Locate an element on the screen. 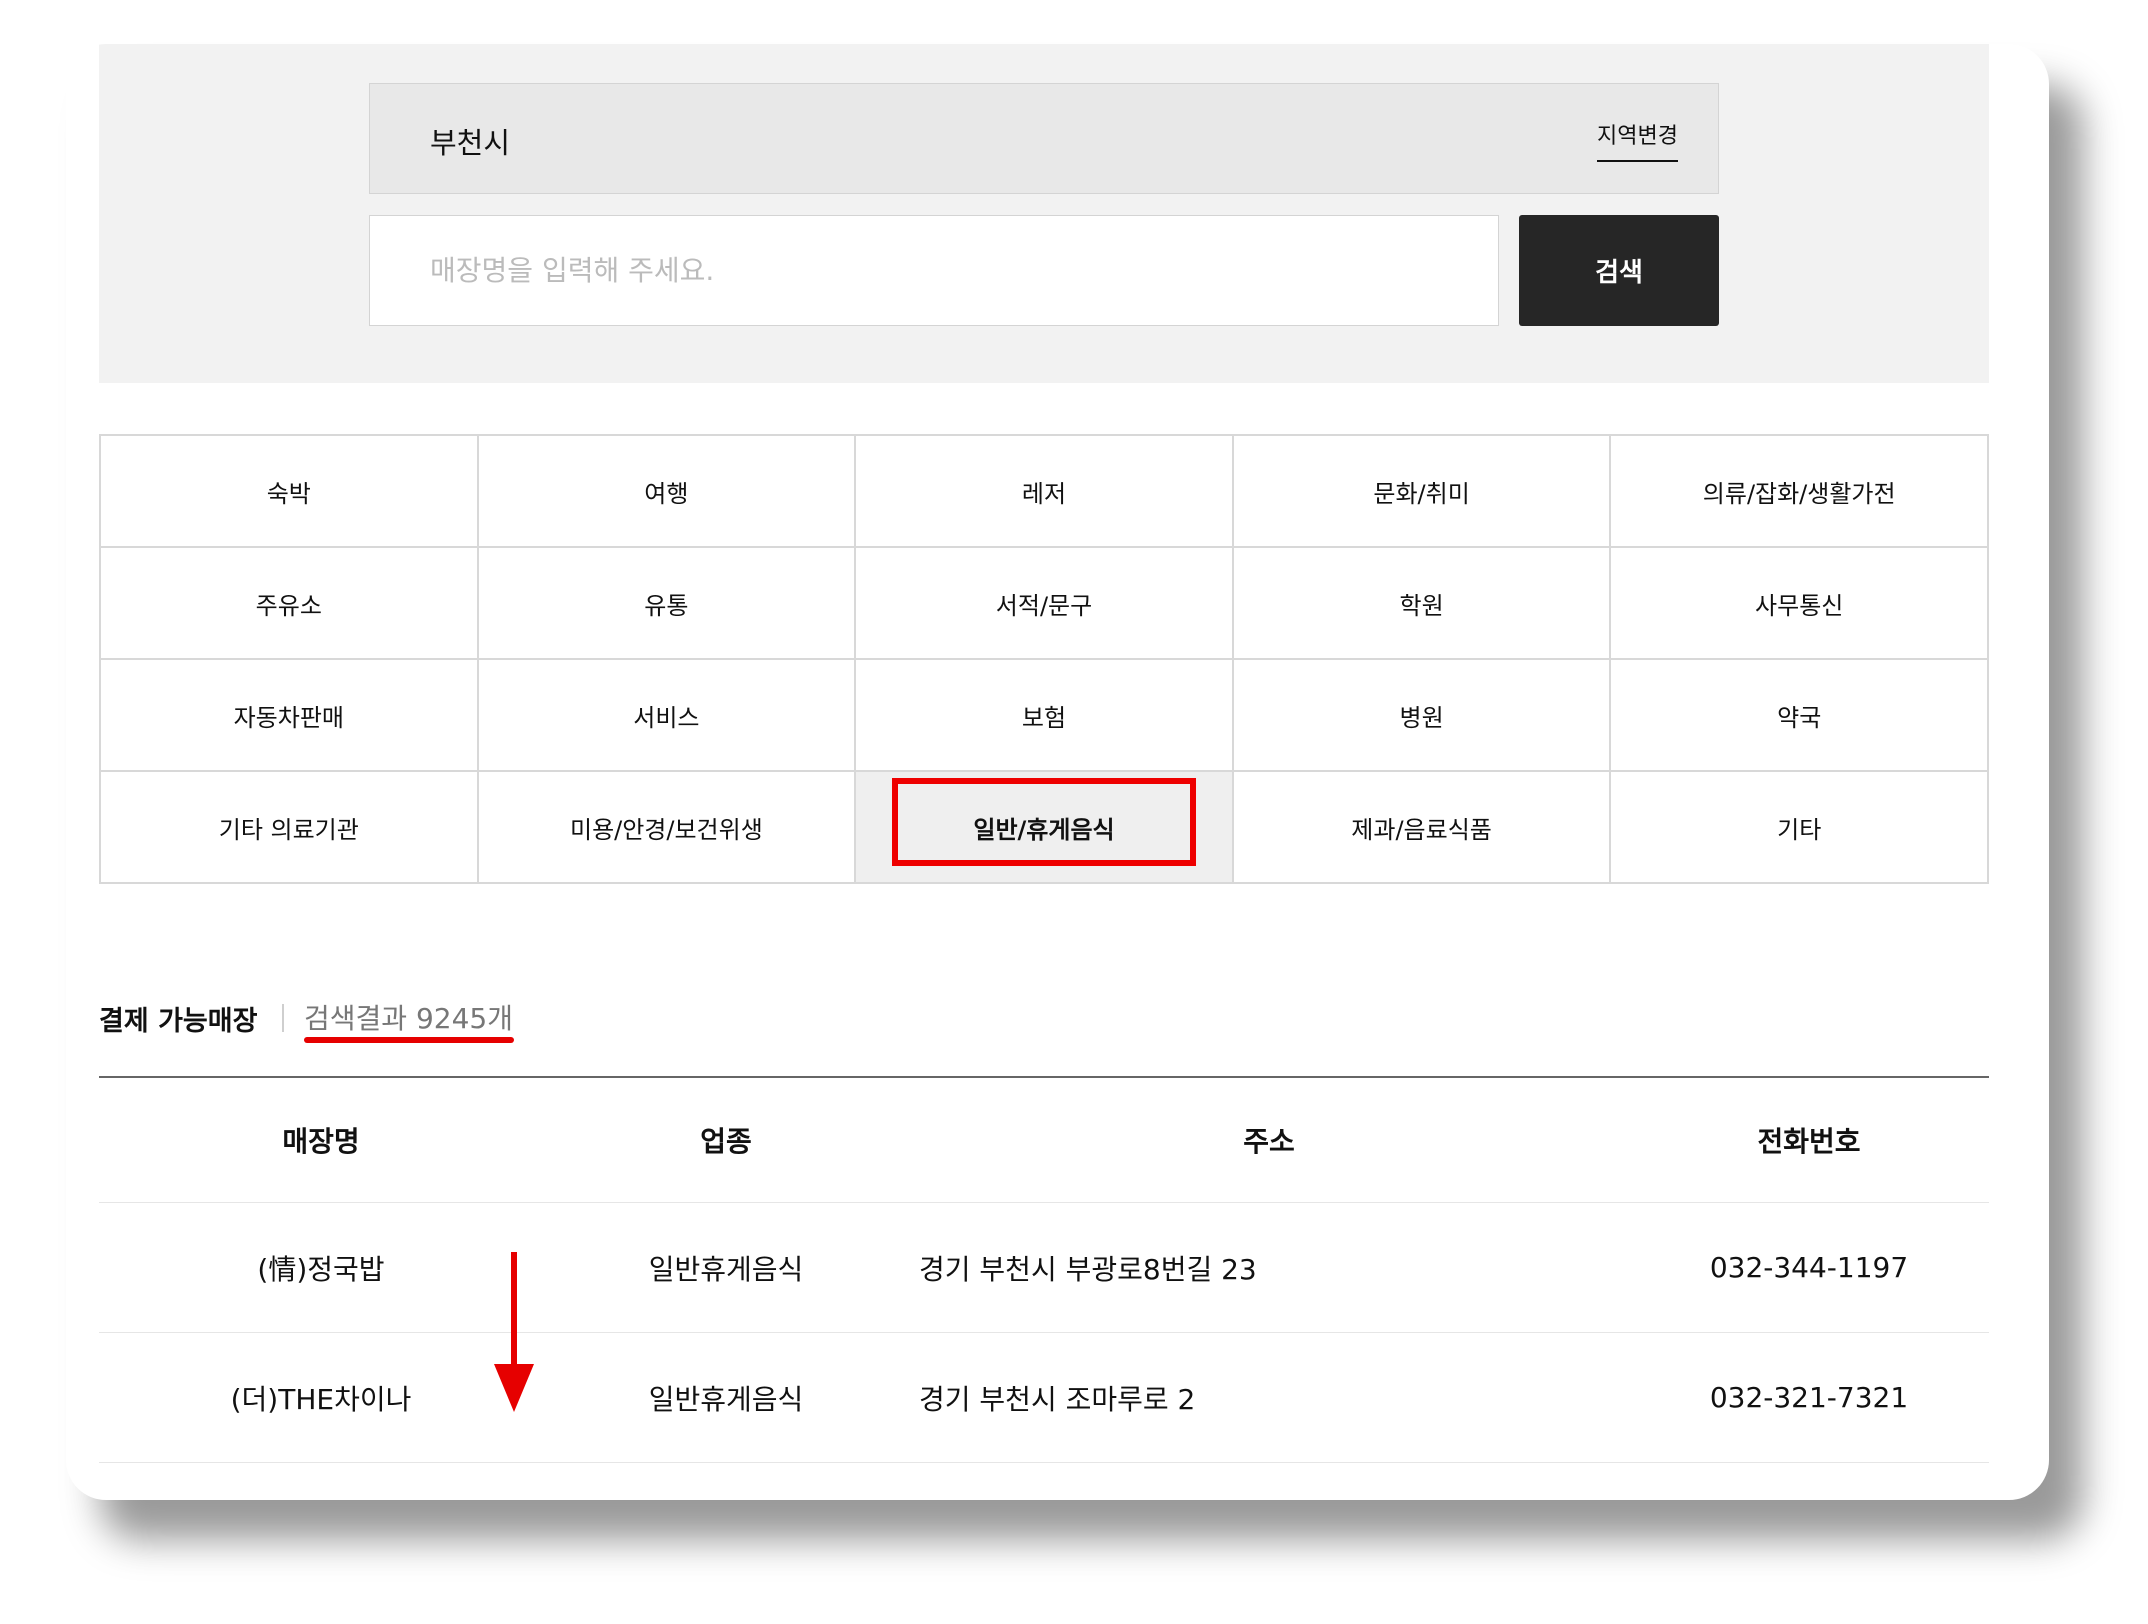 The width and height of the screenshot is (2148, 1624). category-label: 기타 is located at coordinates (1799, 829).